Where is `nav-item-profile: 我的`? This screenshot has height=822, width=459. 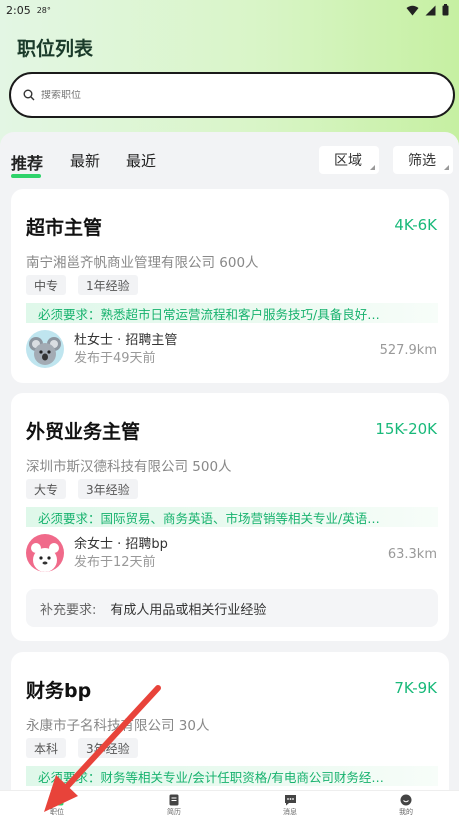
nav-item-profile: 我的 is located at coordinates (406, 805).